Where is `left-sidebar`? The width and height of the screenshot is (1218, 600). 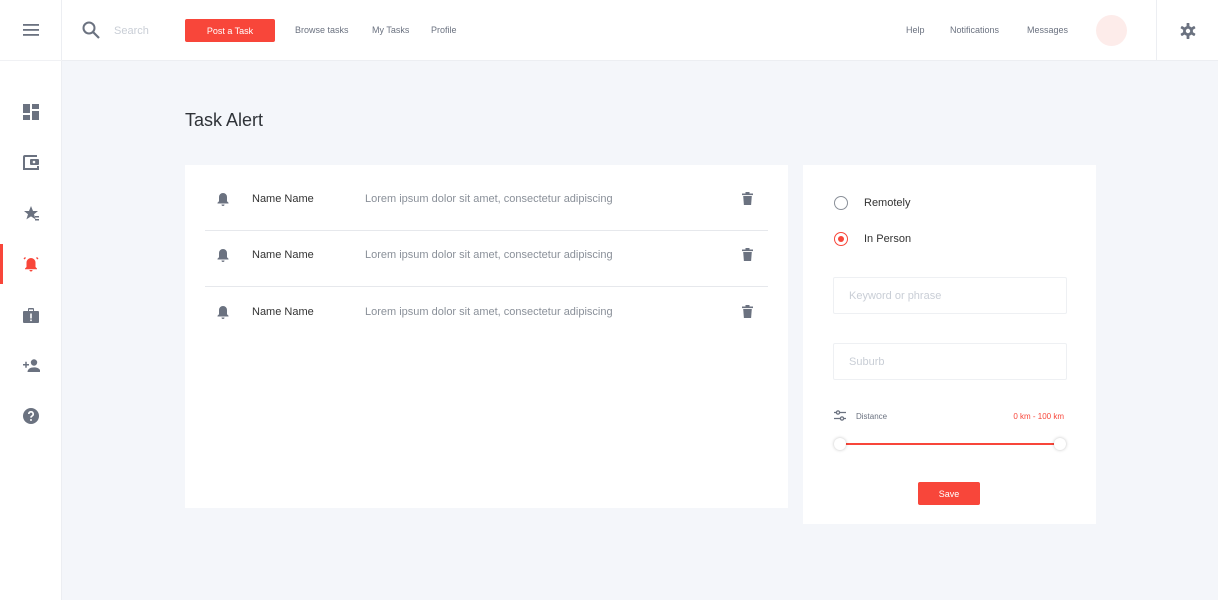 left-sidebar is located at coordinates (31, 300).